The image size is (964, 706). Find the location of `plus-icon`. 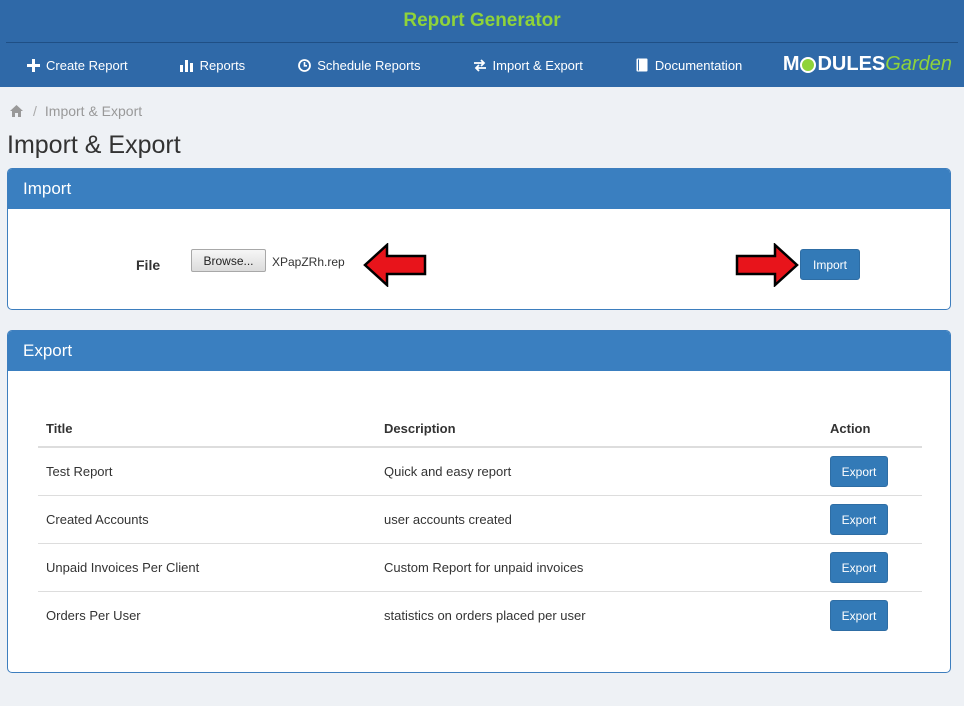

plus-icon is located at coordinates (33, 65).